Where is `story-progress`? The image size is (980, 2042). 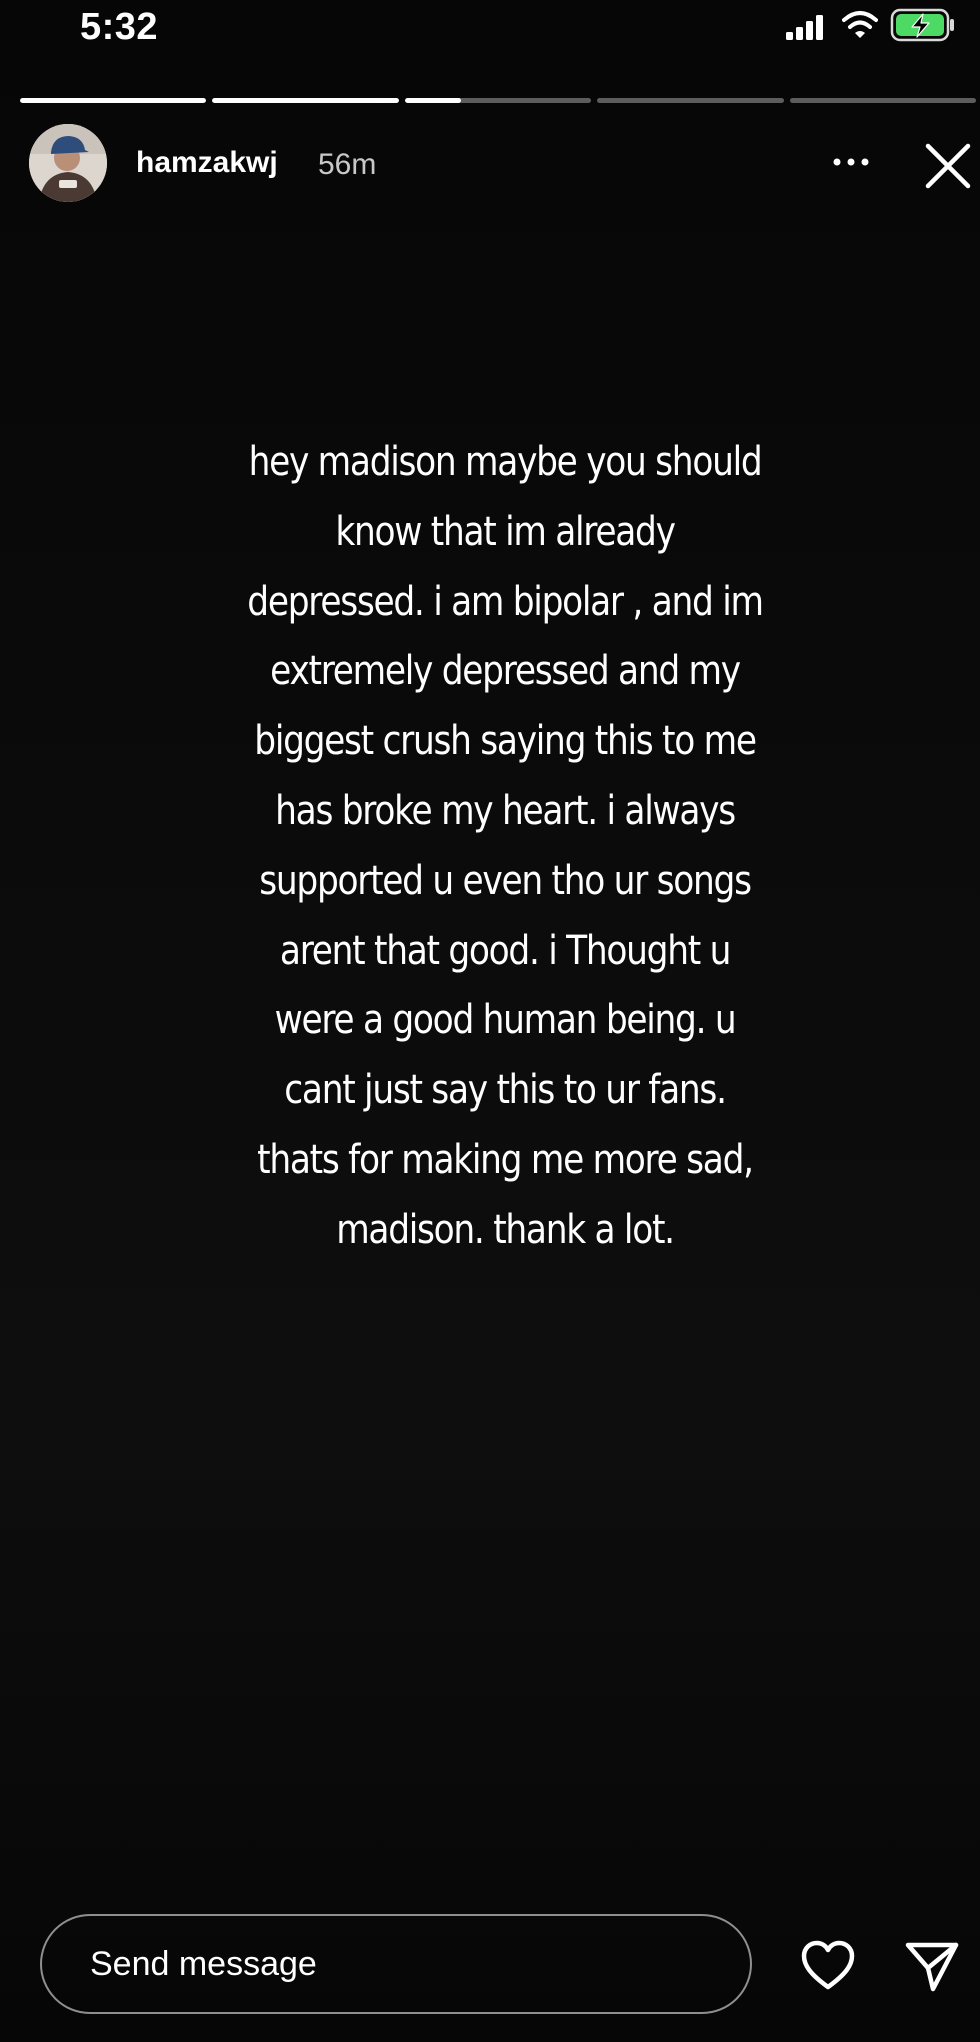
story-progress is located at coordinates (498, 100).